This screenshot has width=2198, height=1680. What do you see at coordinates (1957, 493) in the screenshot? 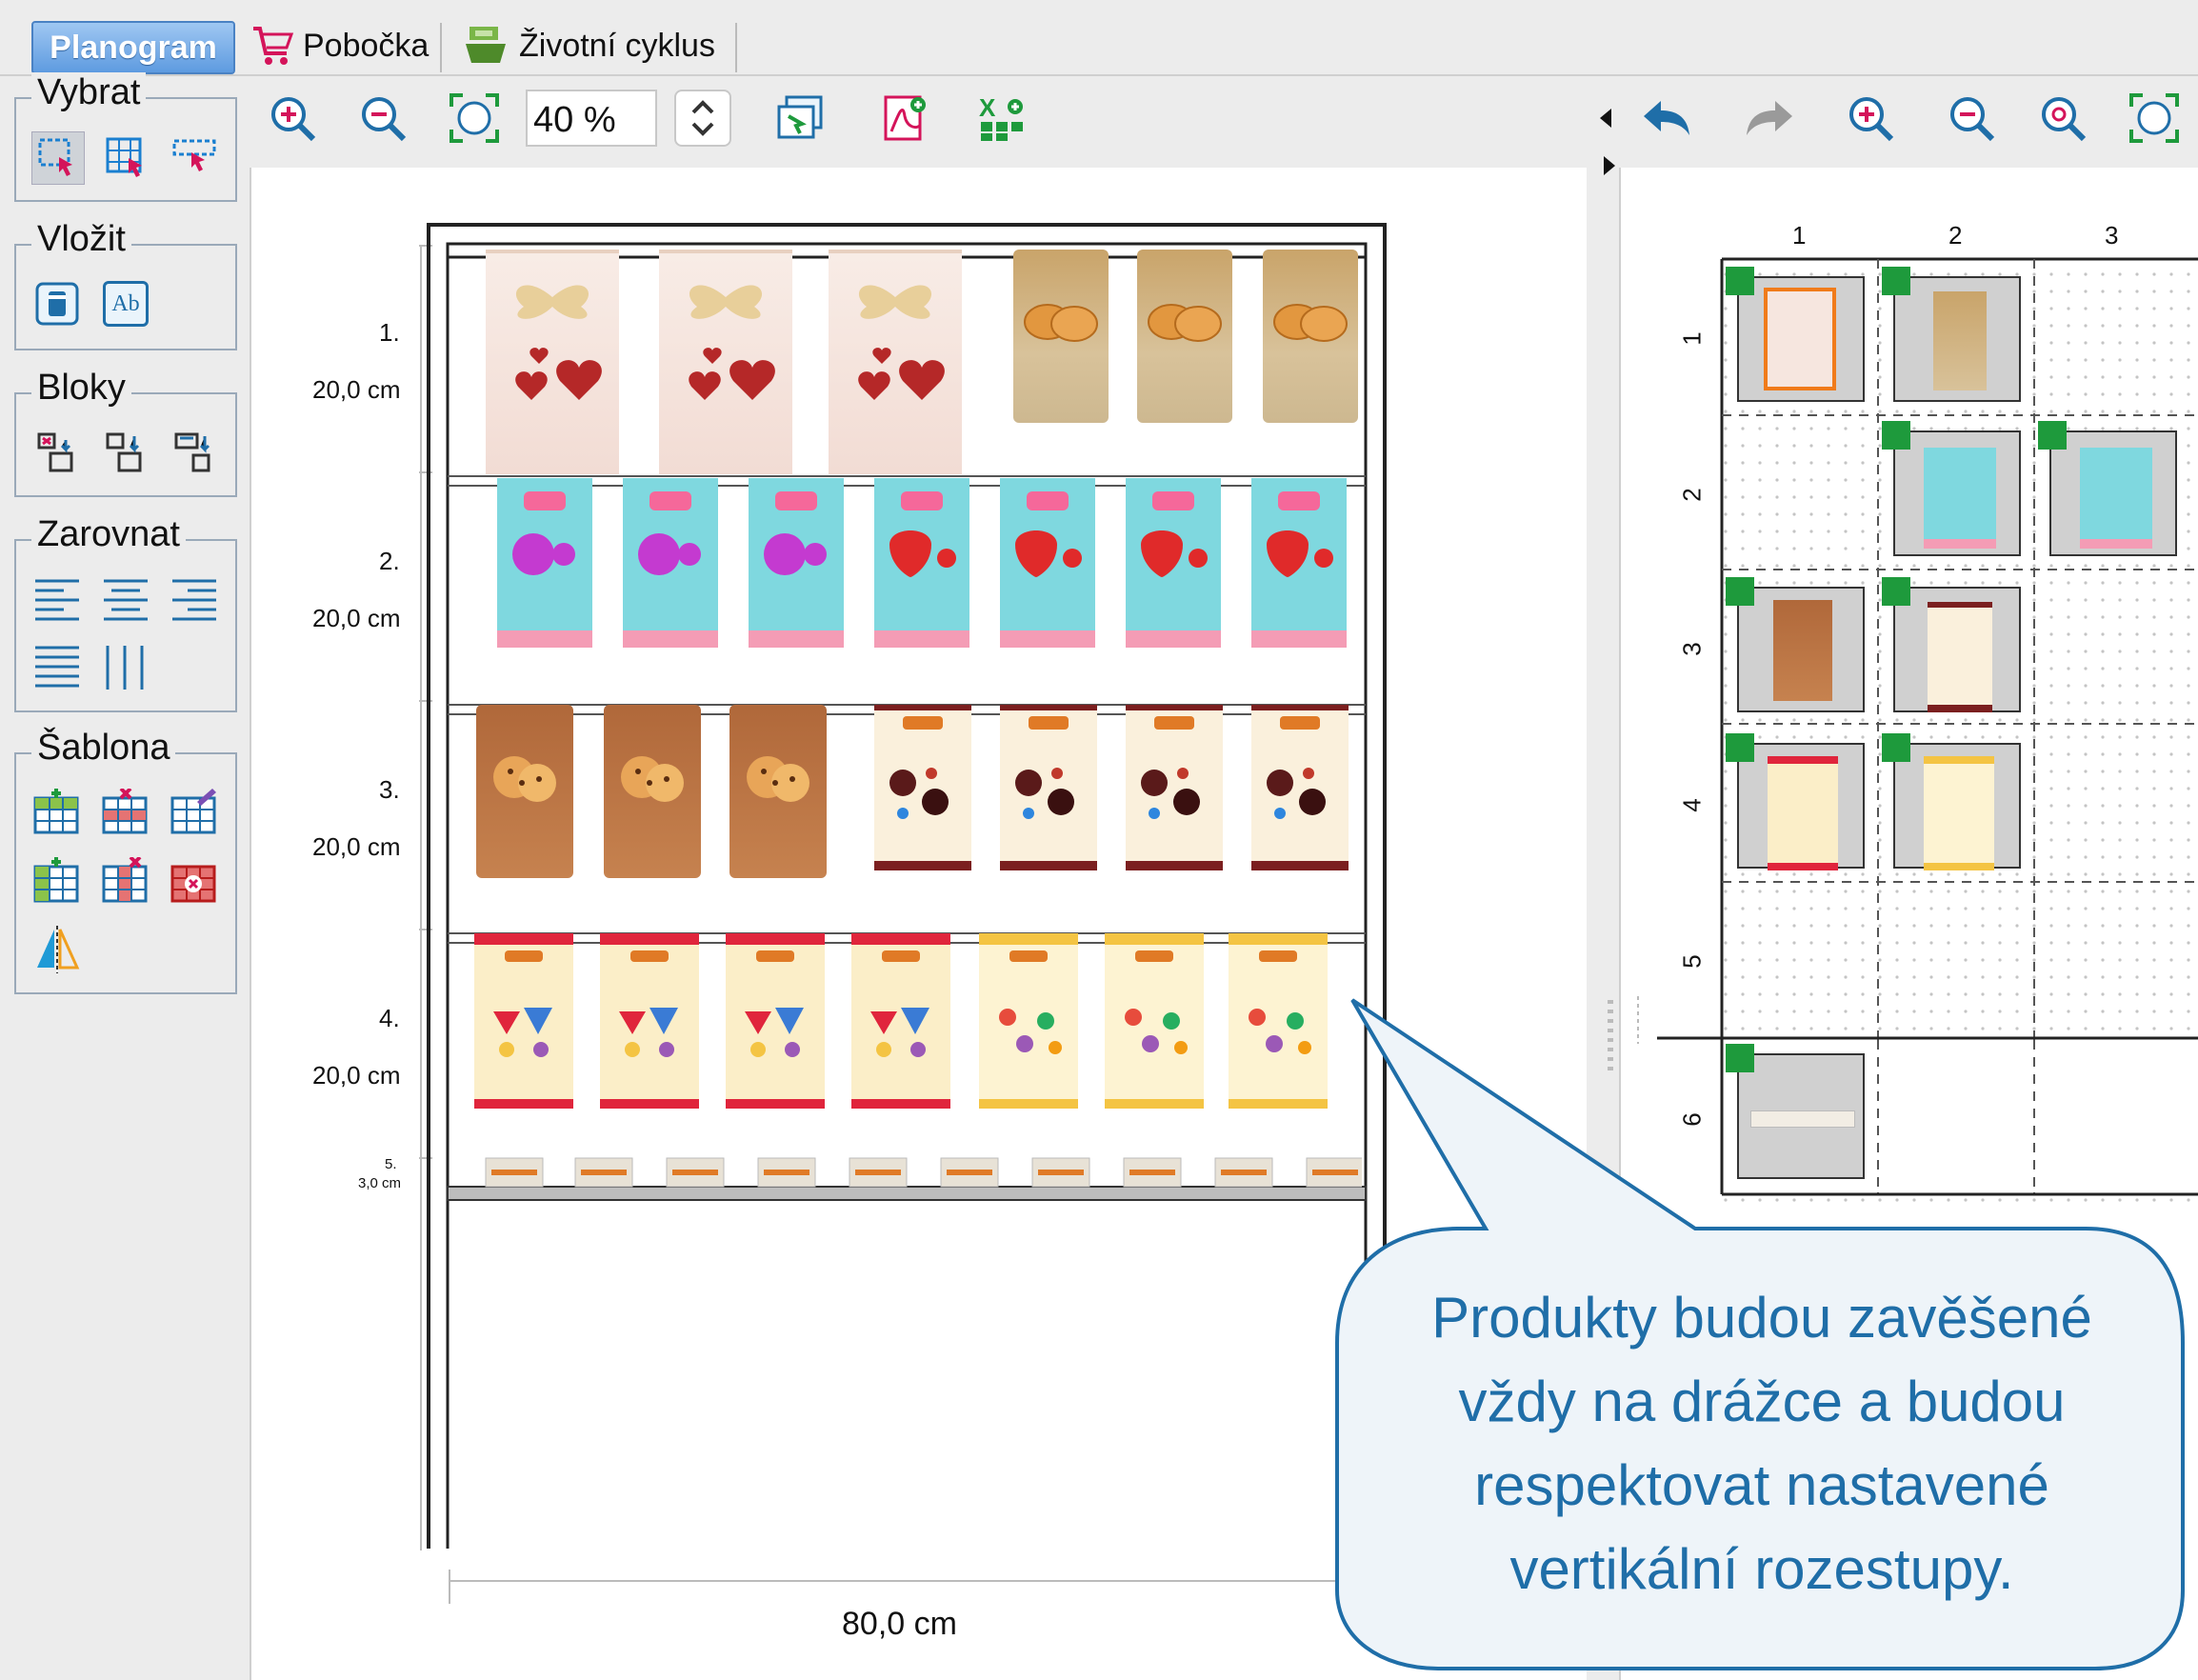
I see `grid-slot-r2c2` at bounding box center [1957, 493].